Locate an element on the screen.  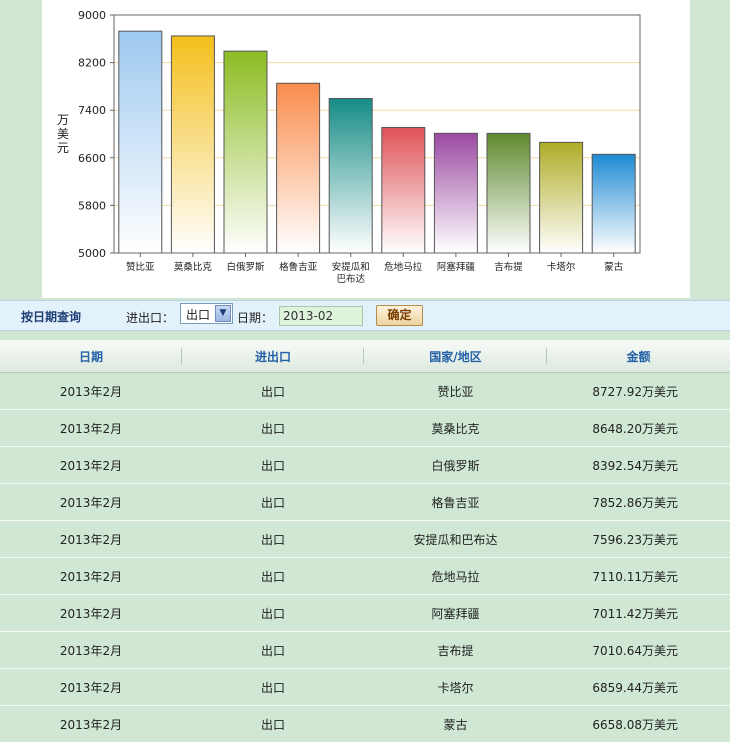
cell-amount: 8648.20万美元 is located at coordinates (638, 428).